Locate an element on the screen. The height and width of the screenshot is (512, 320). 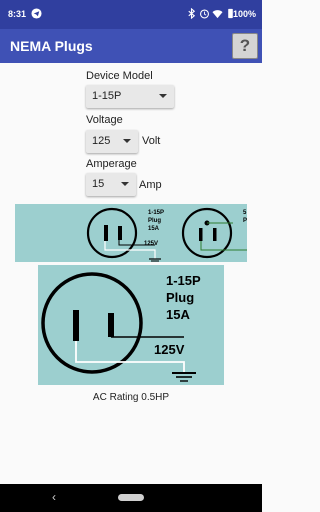
diagram-amps: 15A is located at coordinates (178, 314).